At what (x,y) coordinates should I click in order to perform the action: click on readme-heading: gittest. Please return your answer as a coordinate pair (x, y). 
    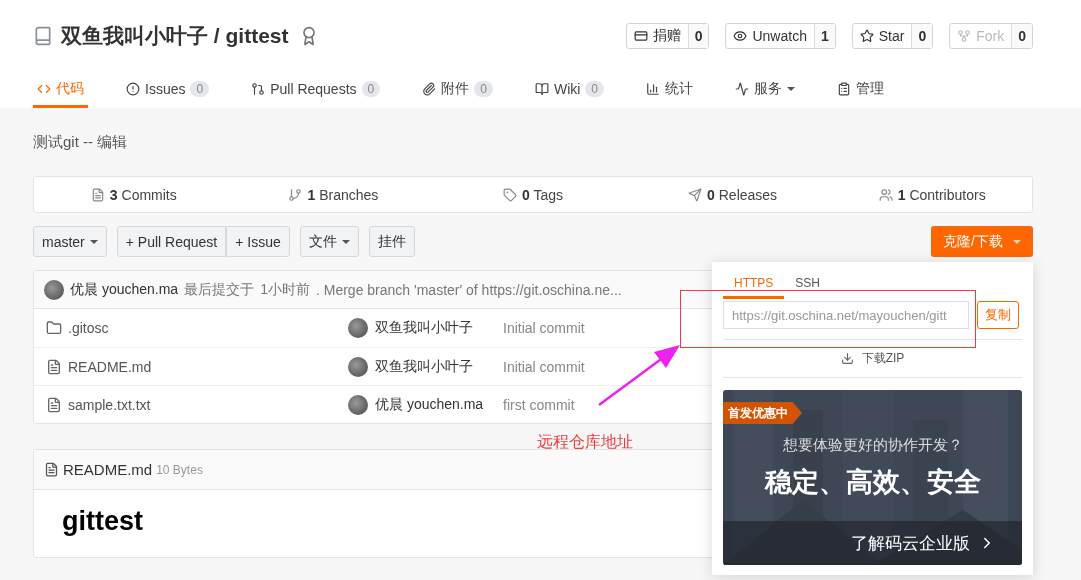
    Looking at the image, I should click on (102, 521).